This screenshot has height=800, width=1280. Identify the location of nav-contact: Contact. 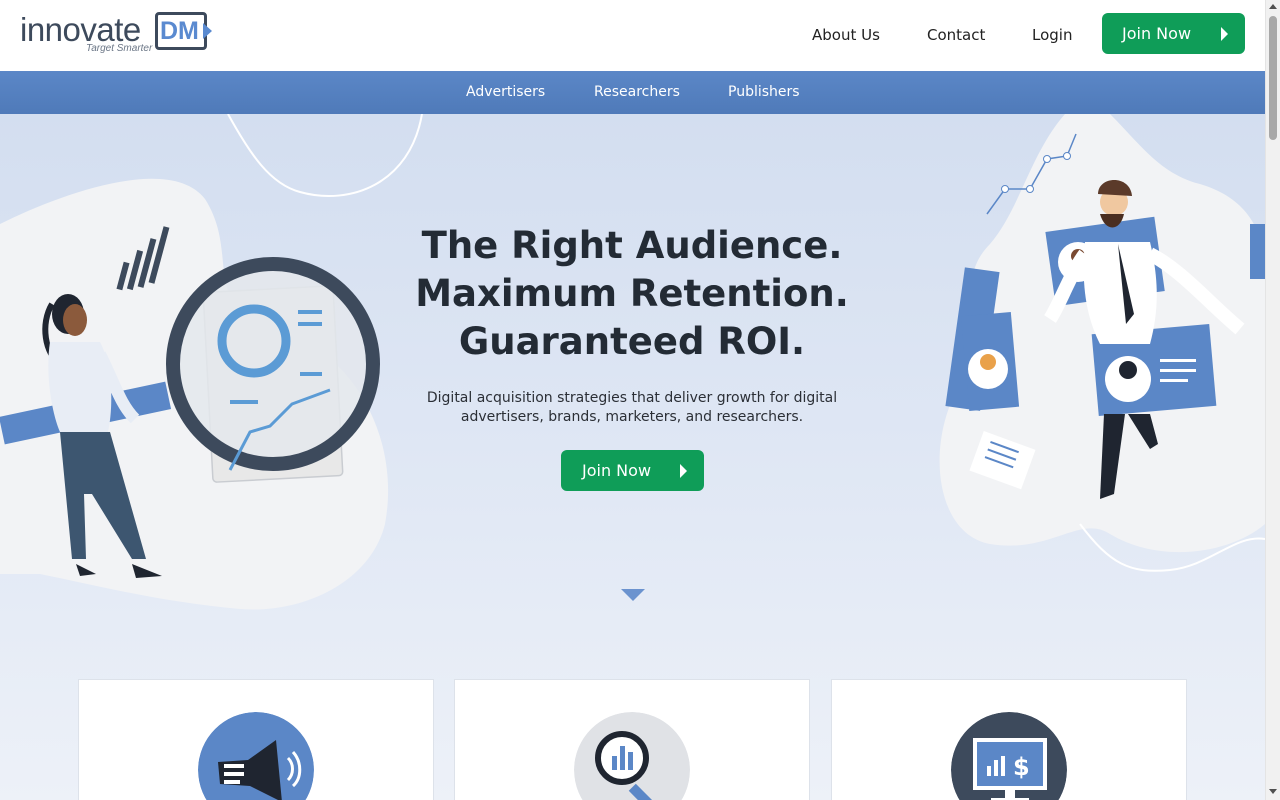
(956, 35).